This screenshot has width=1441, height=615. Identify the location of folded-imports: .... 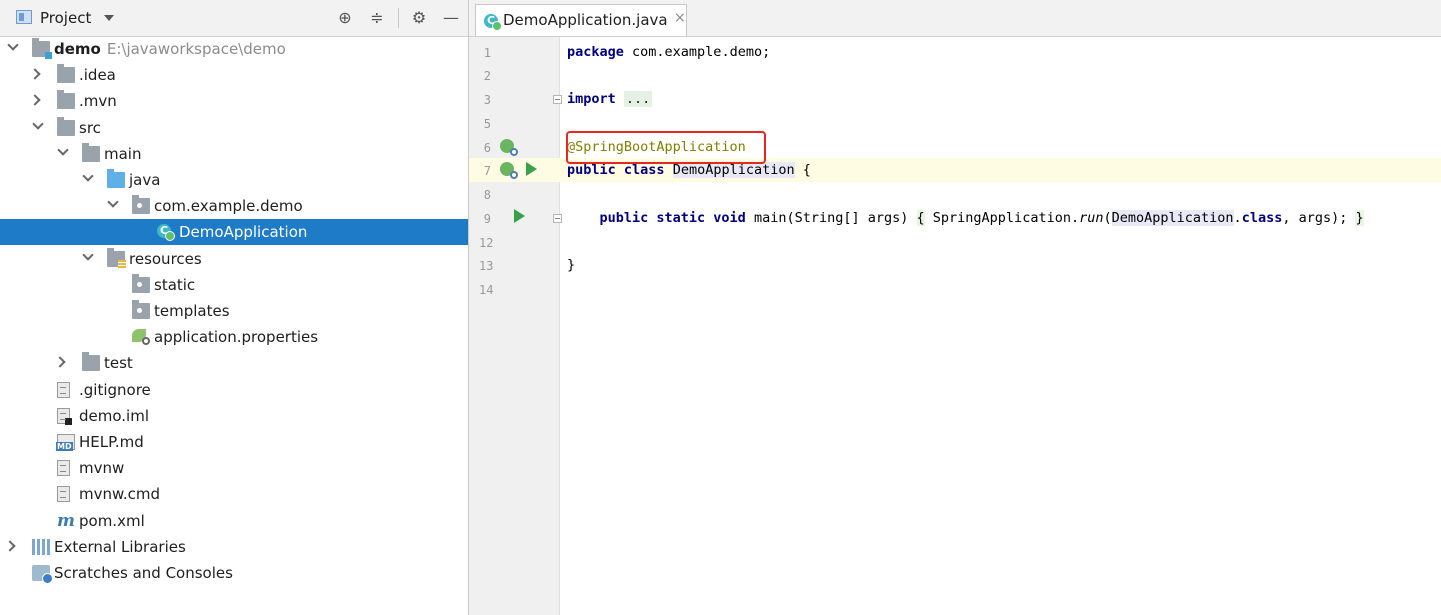
(638, 99).